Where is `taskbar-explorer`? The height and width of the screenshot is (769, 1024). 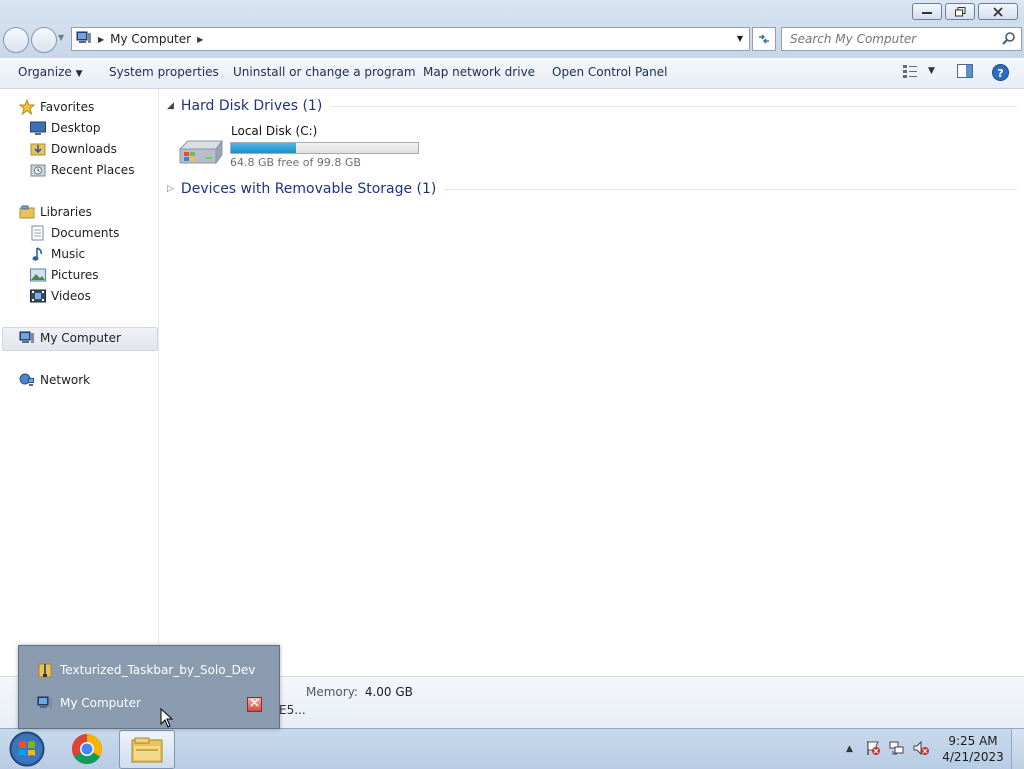 taskbar-explorer is located at coordinates (147, 749).